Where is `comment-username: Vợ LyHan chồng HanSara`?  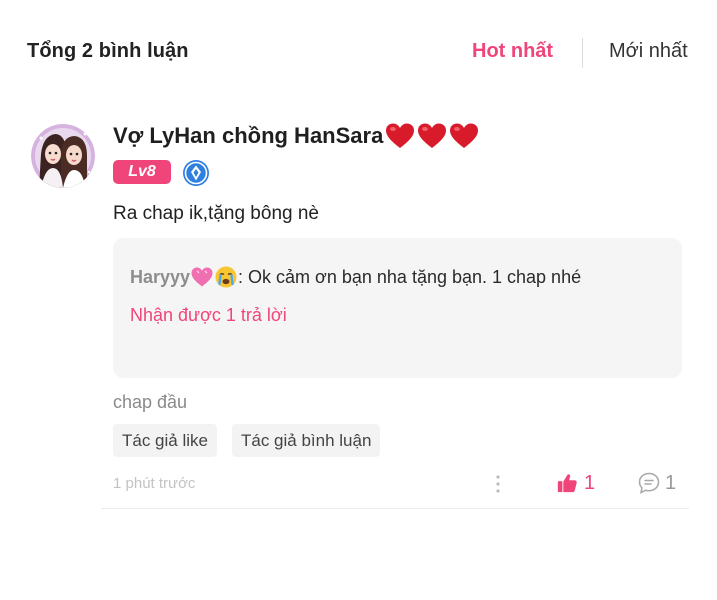 comment-username: Vợ LyHan chồng HanSara is located at coordinates (297, 136).